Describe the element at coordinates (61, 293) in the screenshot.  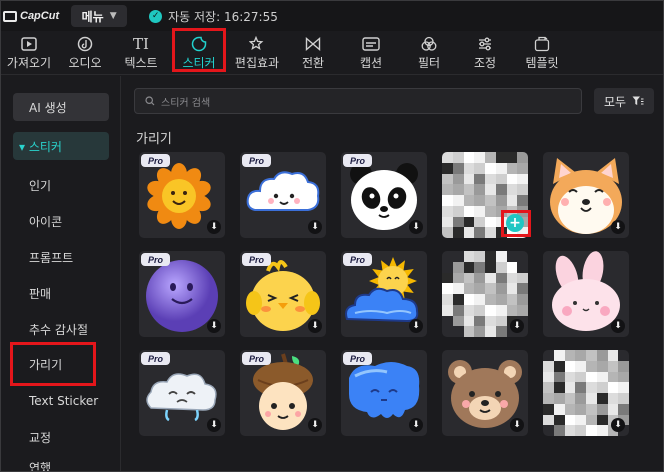
I see `sidebar-item-sale: 판매` at that location.